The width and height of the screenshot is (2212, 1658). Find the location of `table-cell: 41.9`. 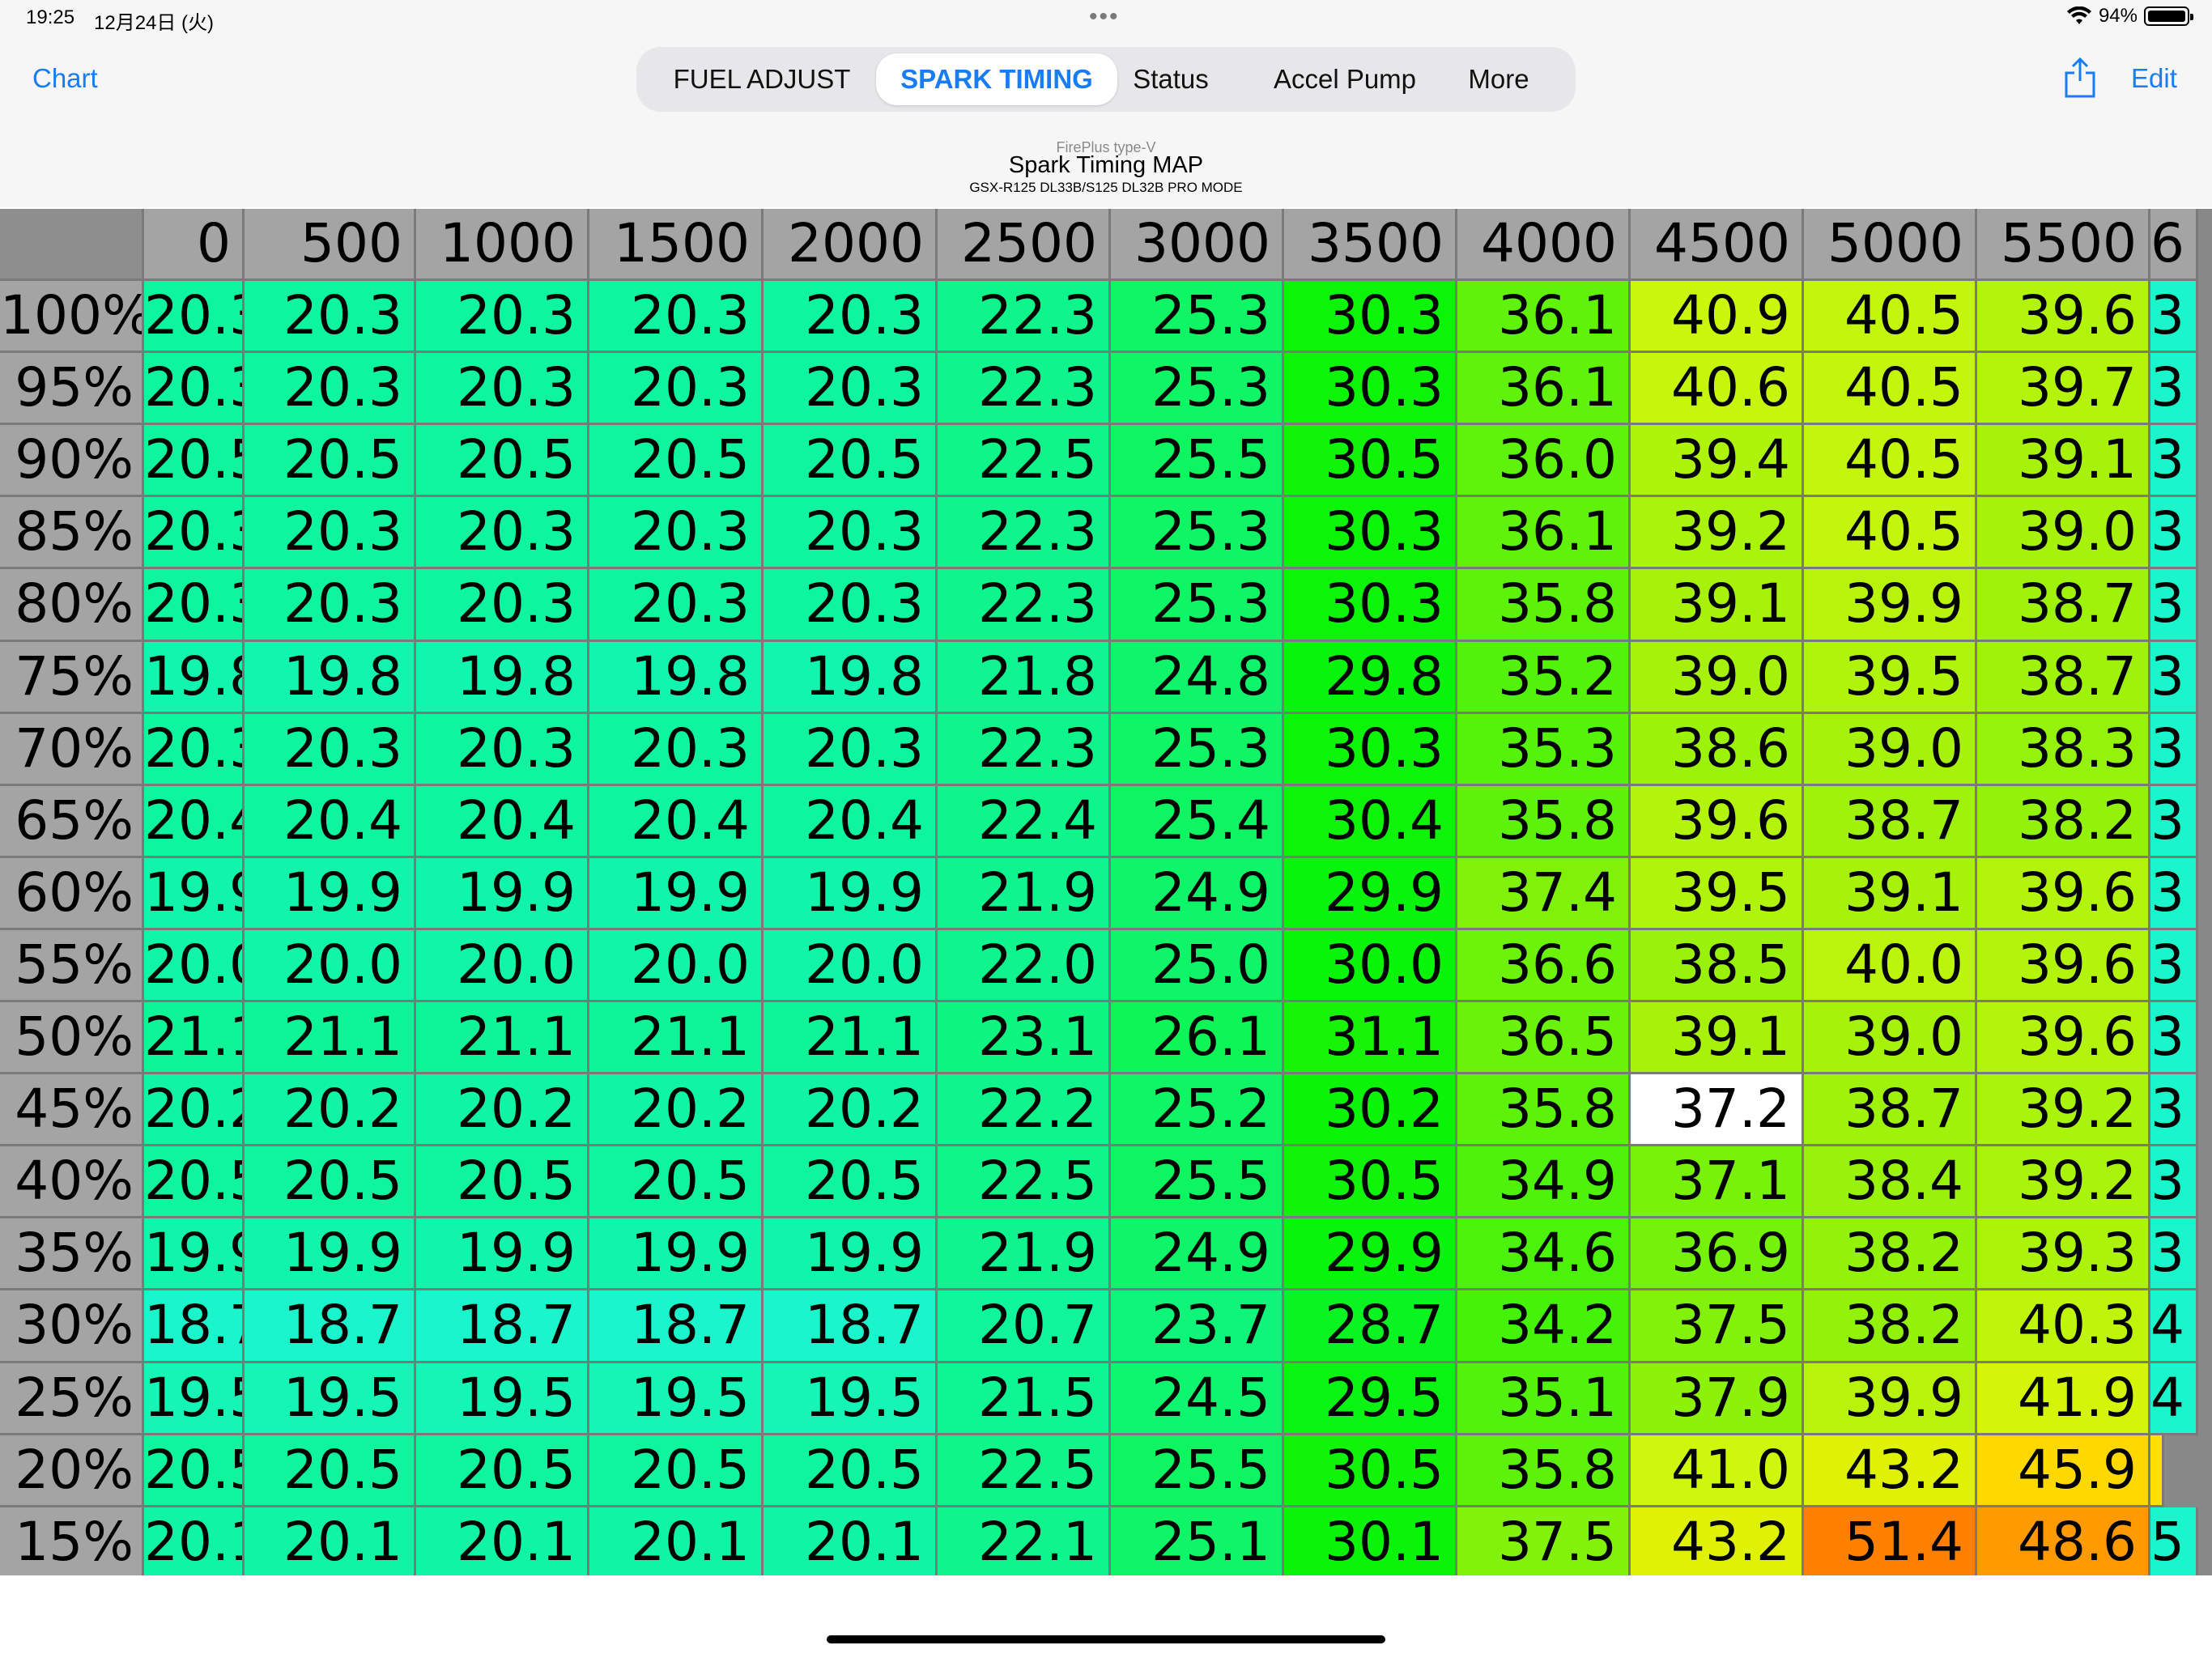

table-cell: 41.9 is located at coordinates (2064, 1399).